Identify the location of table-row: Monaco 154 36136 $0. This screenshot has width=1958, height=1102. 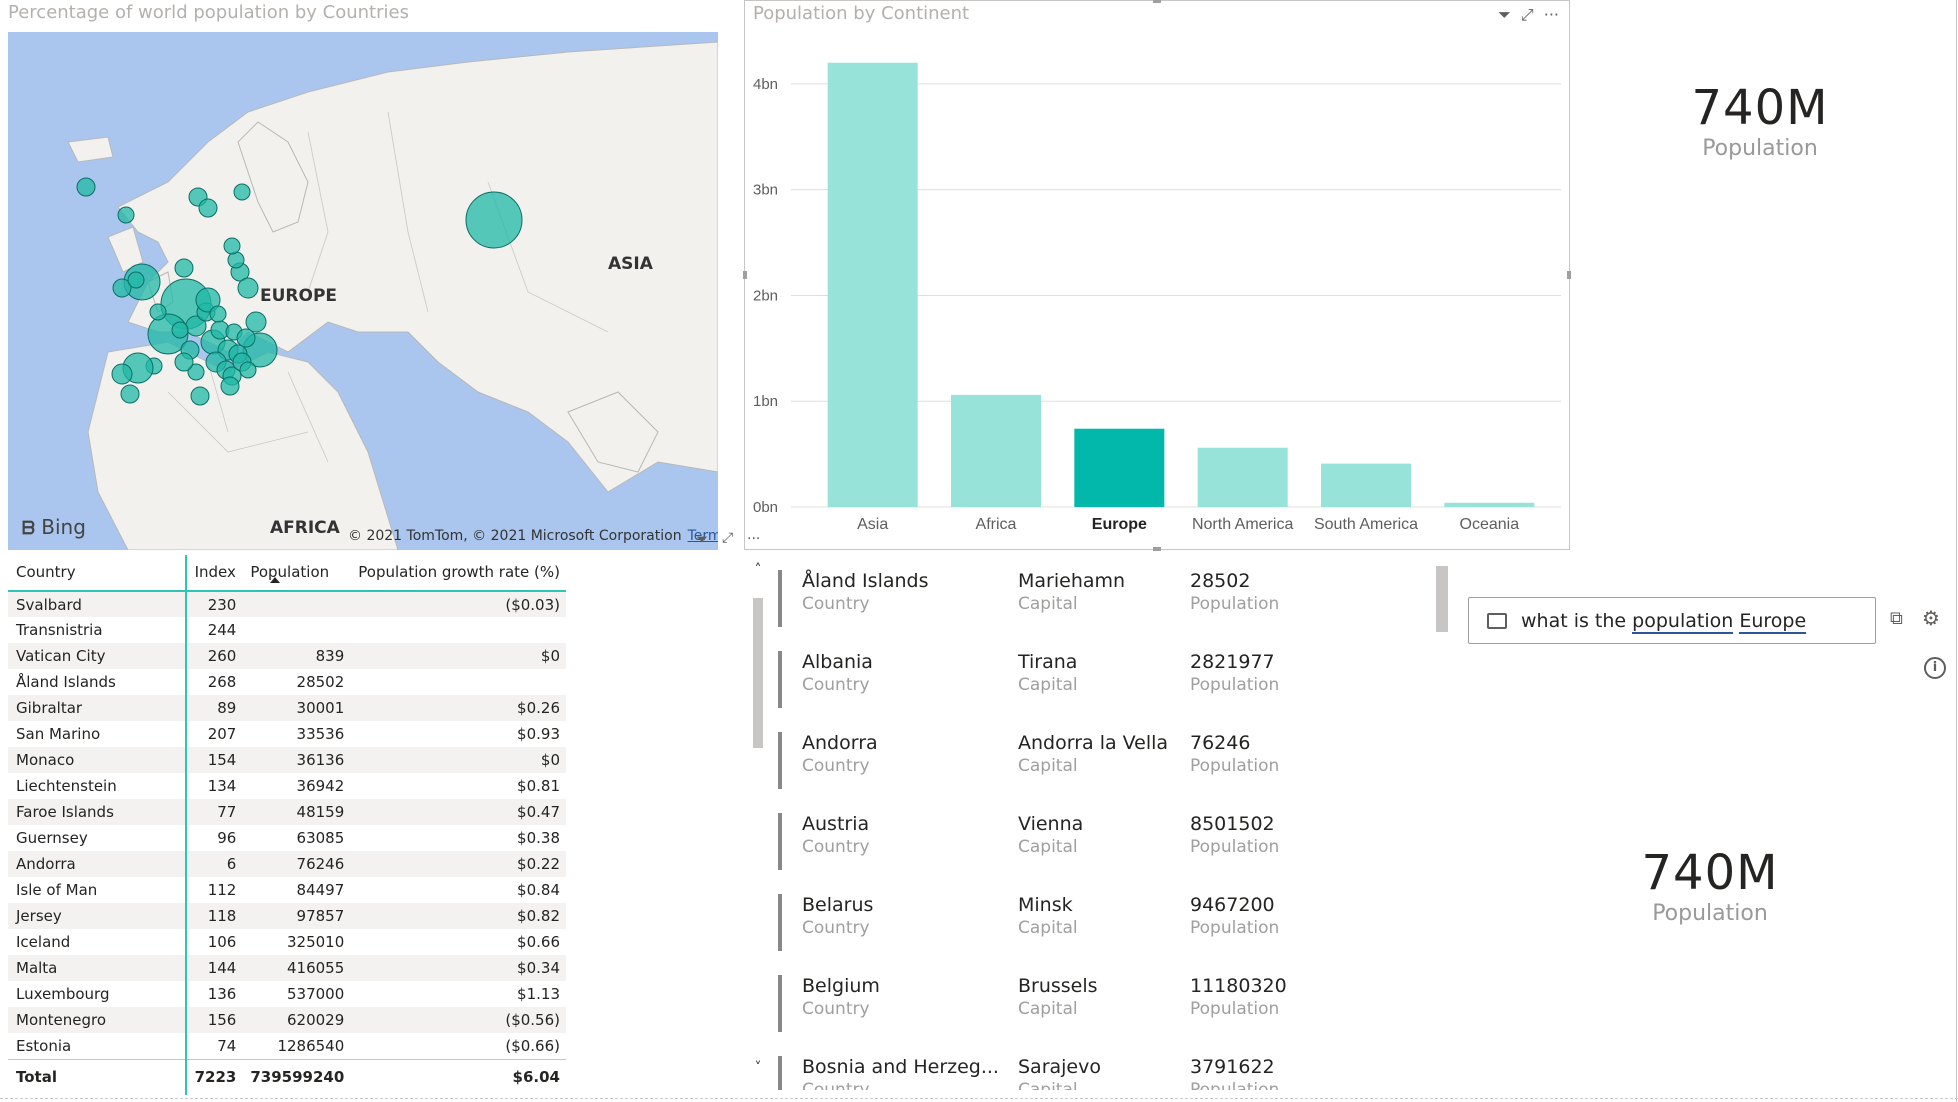
(287, 760).